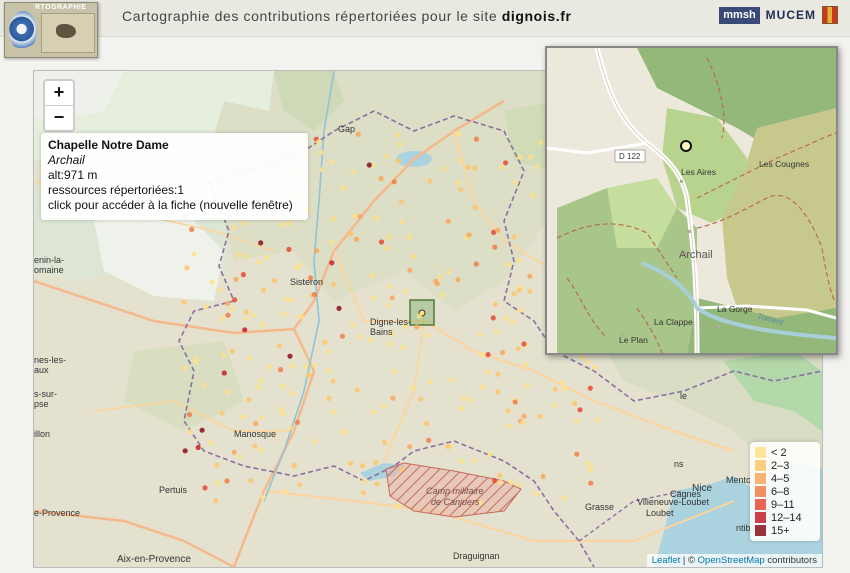 The width and height of the screenshot is (850, 573). Describe the element at coordinates (59, 117) in the screenshot. I see `zoom-out-button: −` at that location.